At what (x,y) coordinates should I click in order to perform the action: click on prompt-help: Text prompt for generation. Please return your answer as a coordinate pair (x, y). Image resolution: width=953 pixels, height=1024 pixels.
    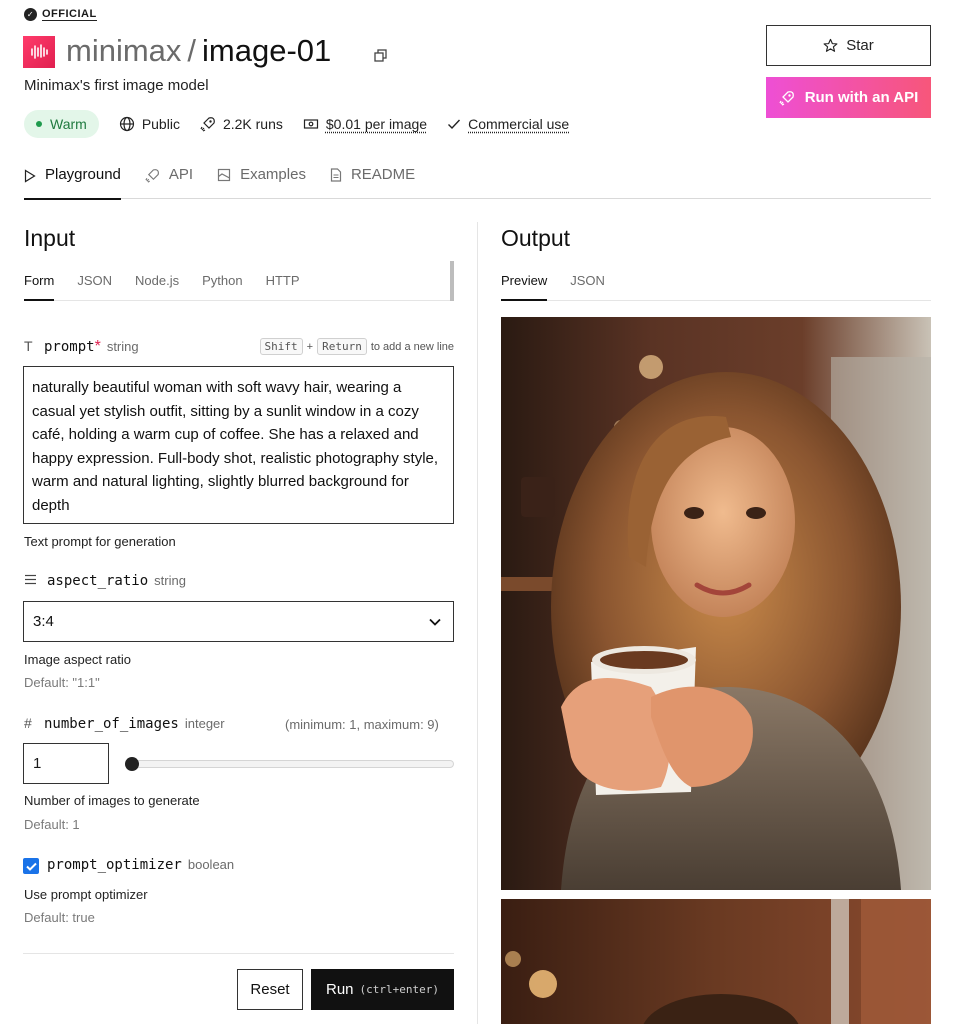
    Looking at the image, I should click on (100, 541).